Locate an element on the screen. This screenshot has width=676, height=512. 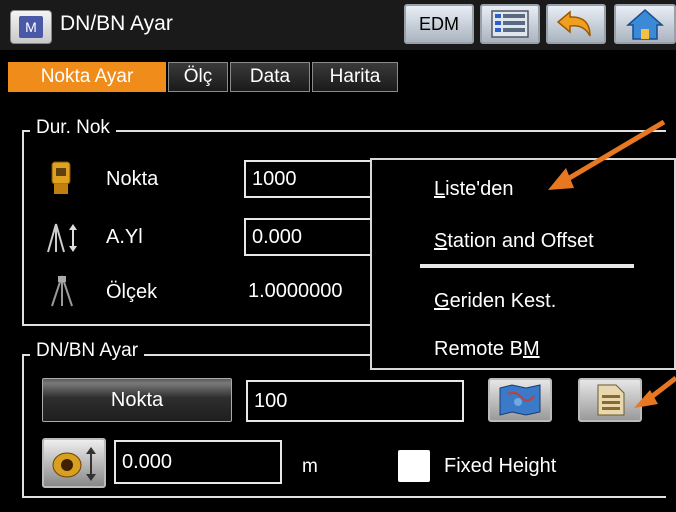
height-unit-label: m is located at coordinates (310, 466).